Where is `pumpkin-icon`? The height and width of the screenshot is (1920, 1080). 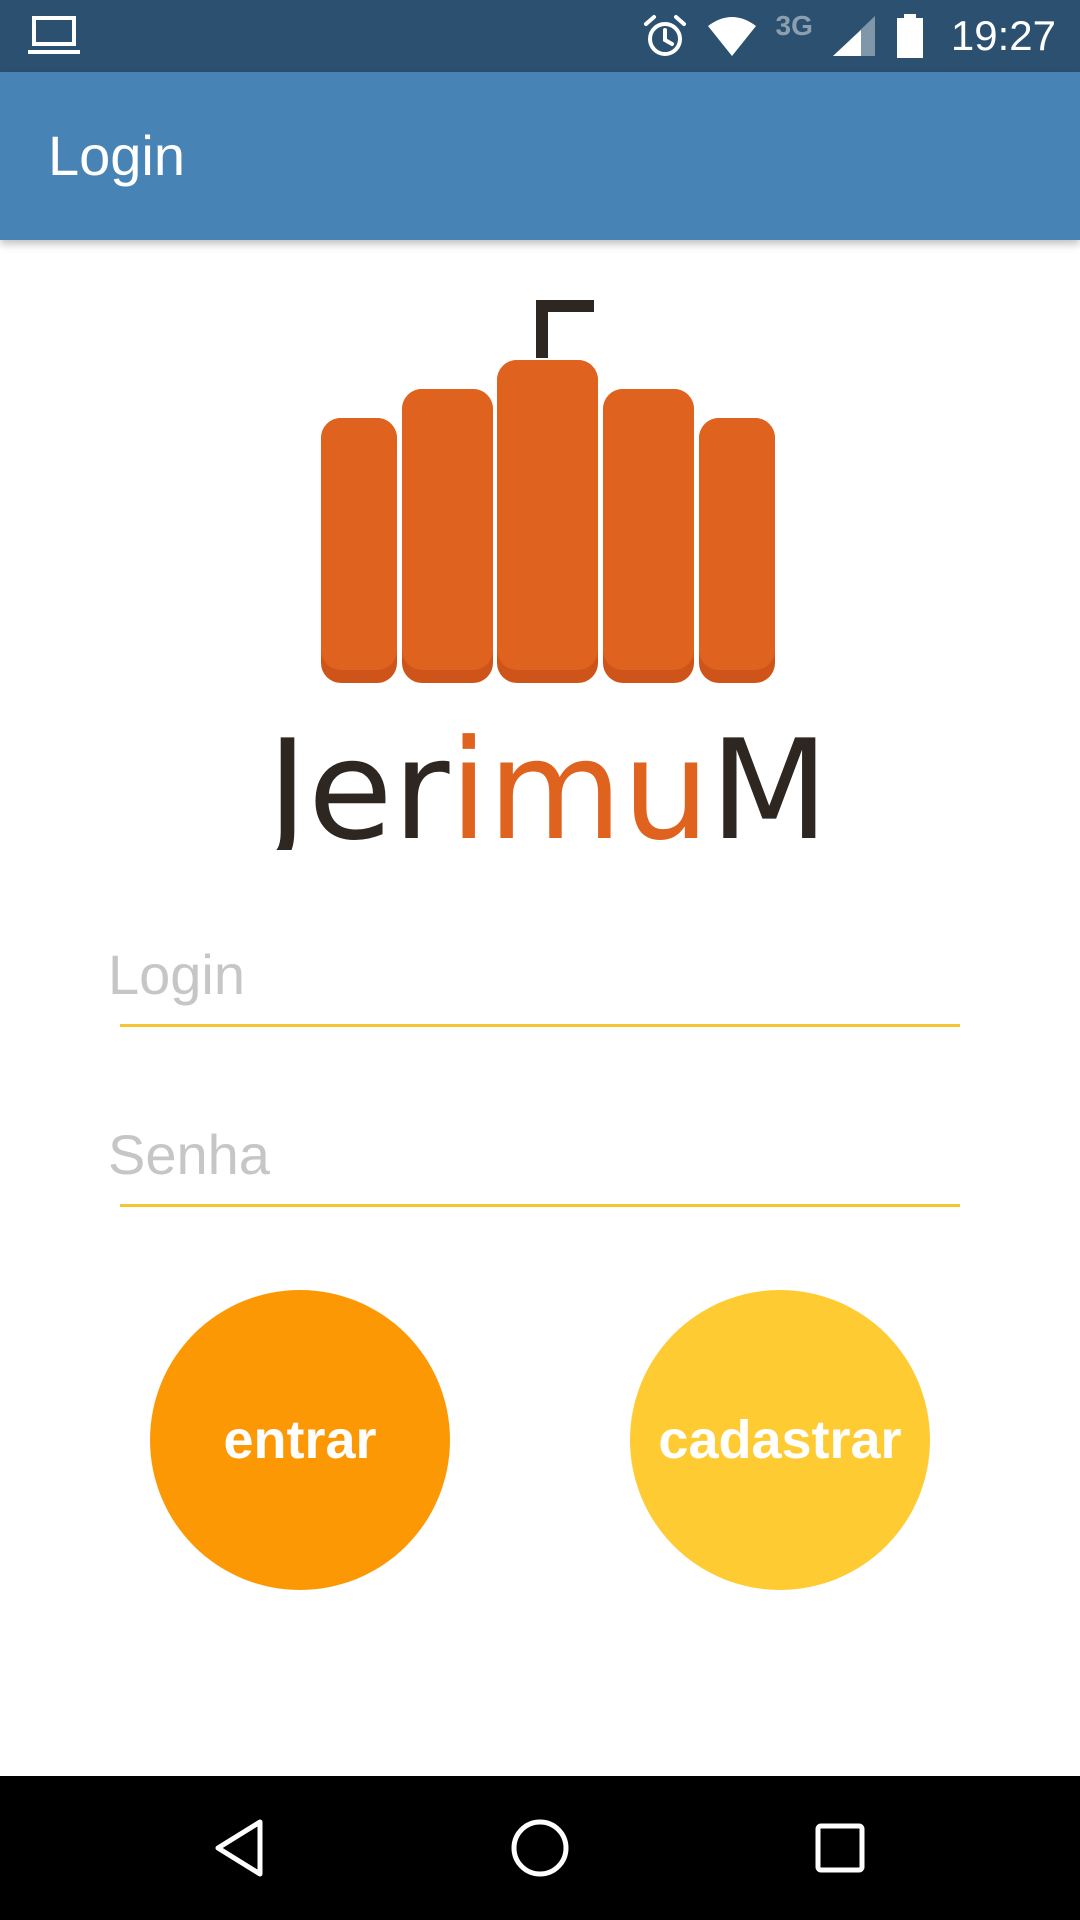
pumpkin-icon is located at coordinates (548, 521).